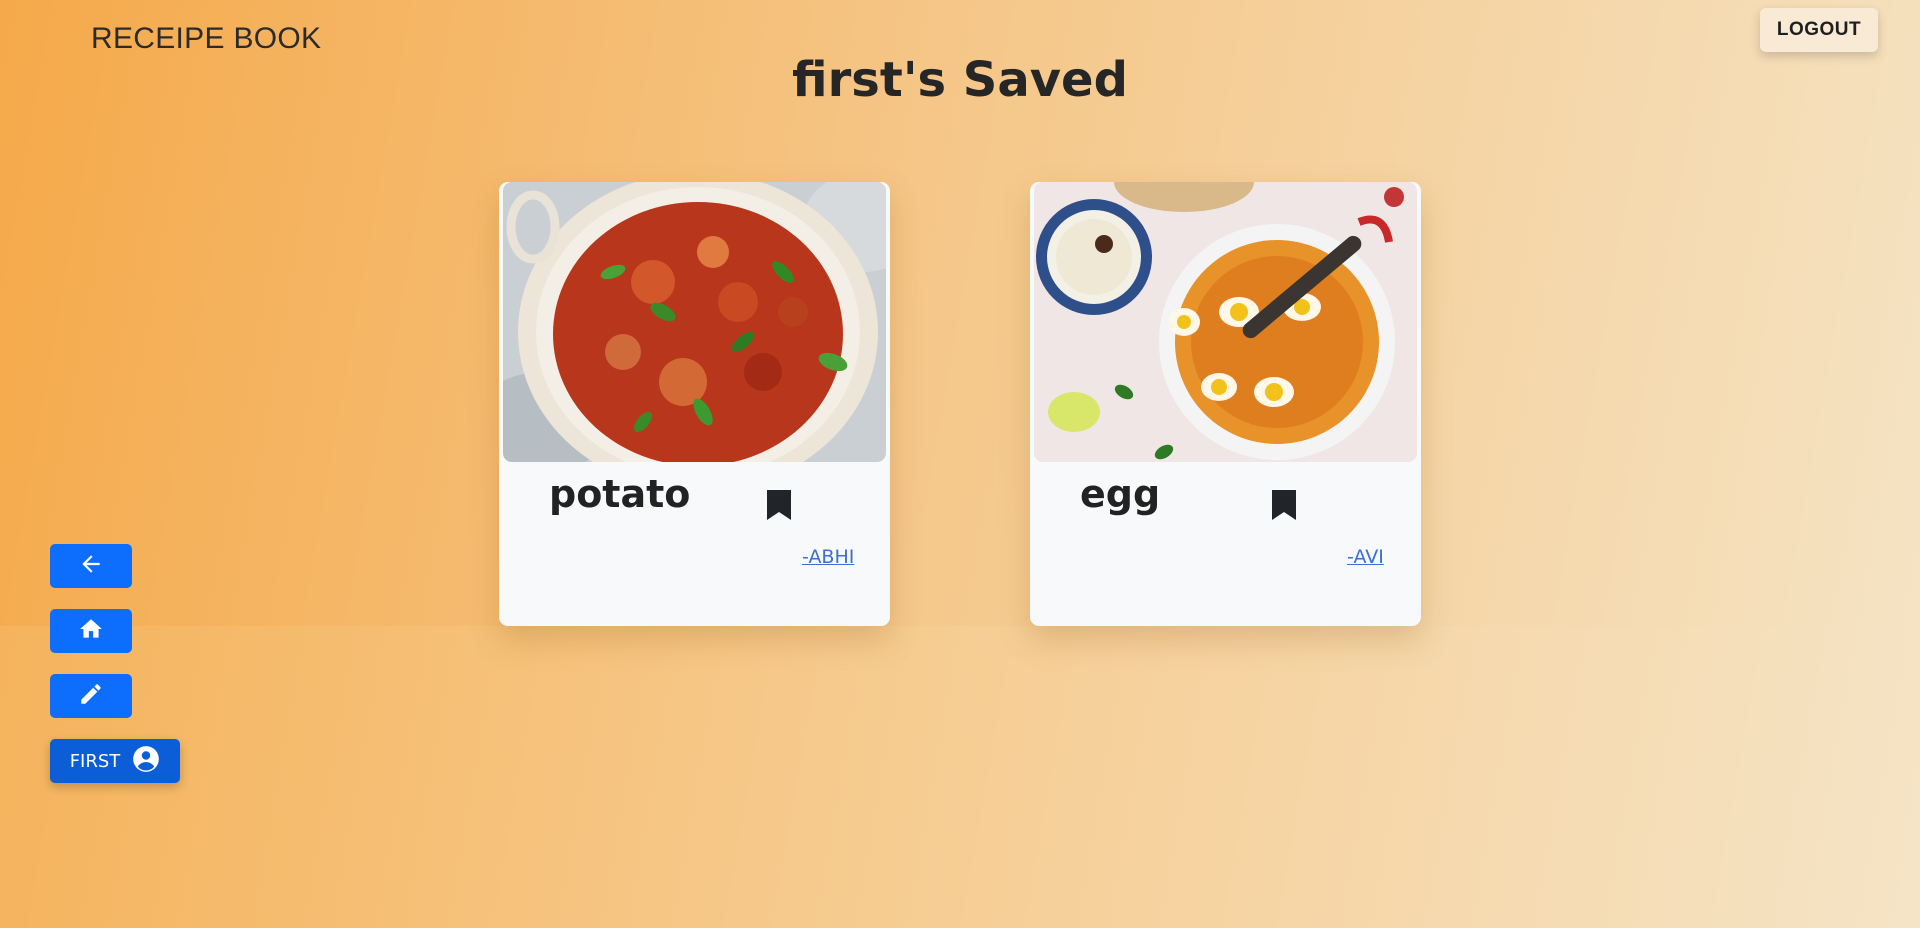 The height and width of the screenshot is (928, 1920). What do you see at coordinates (95, 761) in the screenshot?
I see `user-name: FIRST` at bounding box center [95, 761].